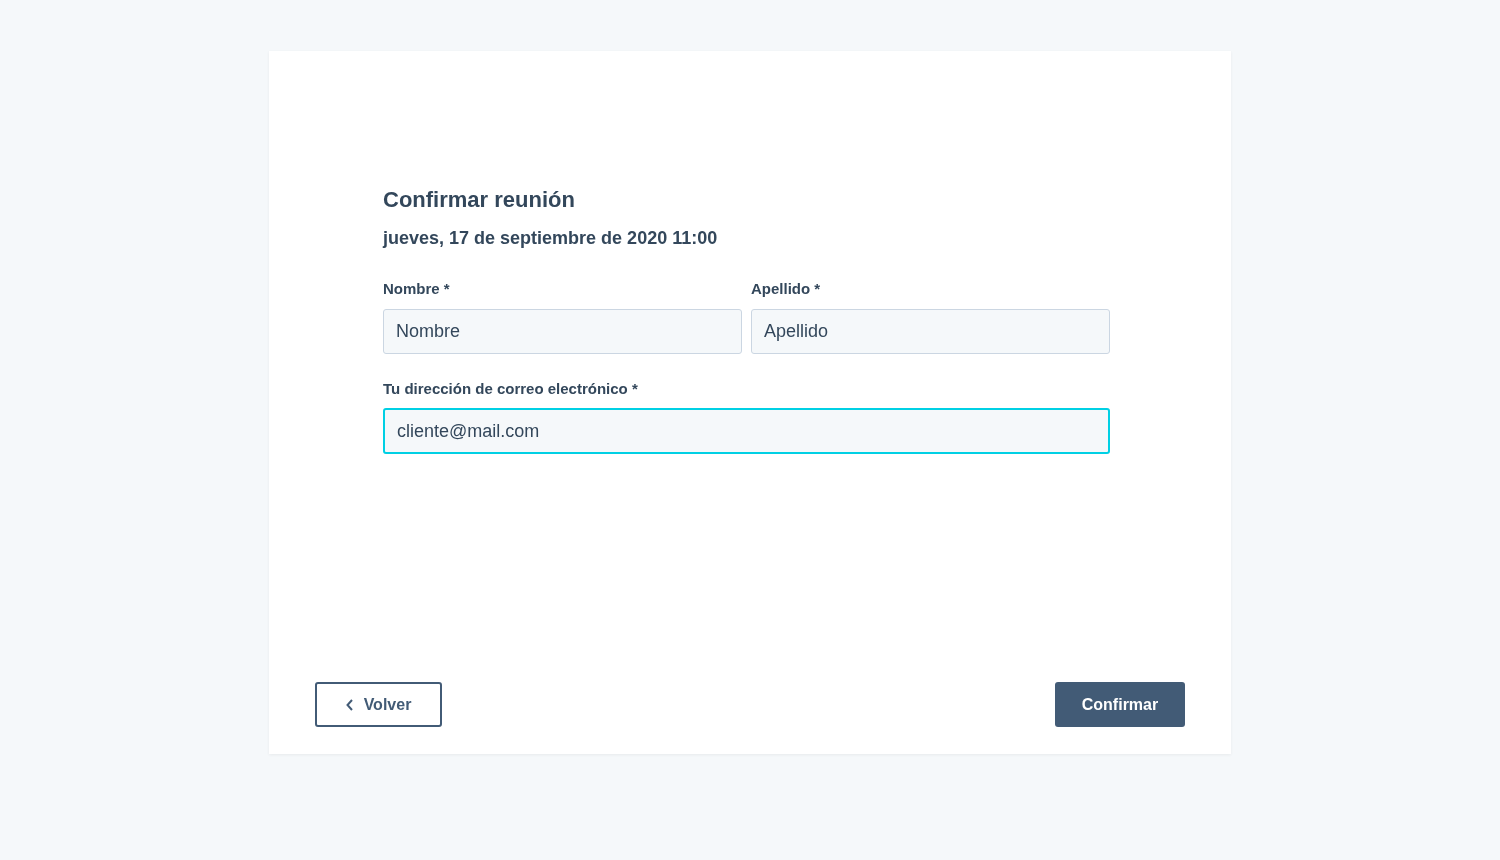  Describe the element at coordinates (551, 238) in the screenshot. I see `meeting-date: jueves, 17 de septiembre de 2020 11:00` at that location.